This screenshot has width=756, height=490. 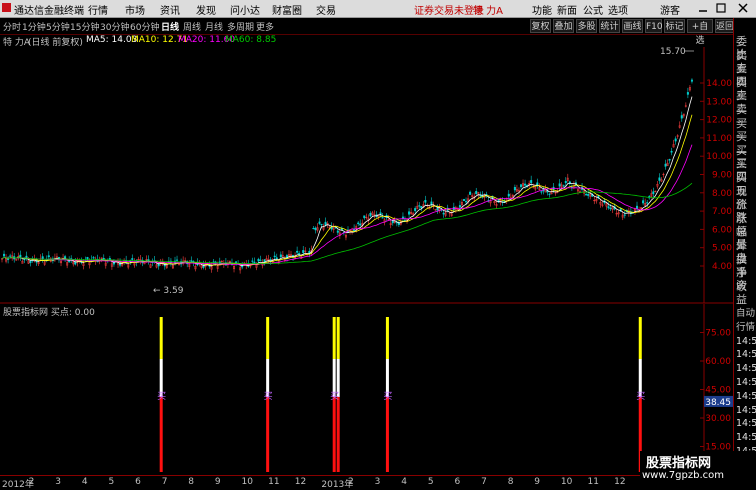 What do you see at coordinates (114, 26) in the screenshot?
I see `period-30min: 30分钟` at bounding box center [114, 26].